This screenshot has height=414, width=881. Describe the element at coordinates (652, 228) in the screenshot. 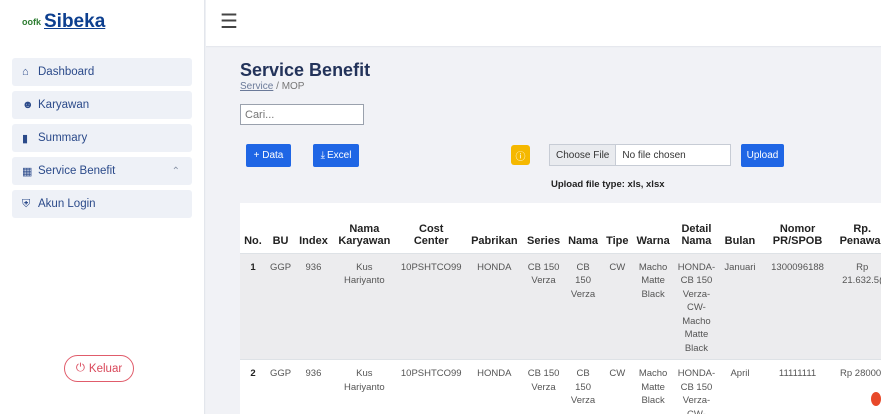

I see `column-header: Warna` at that location.